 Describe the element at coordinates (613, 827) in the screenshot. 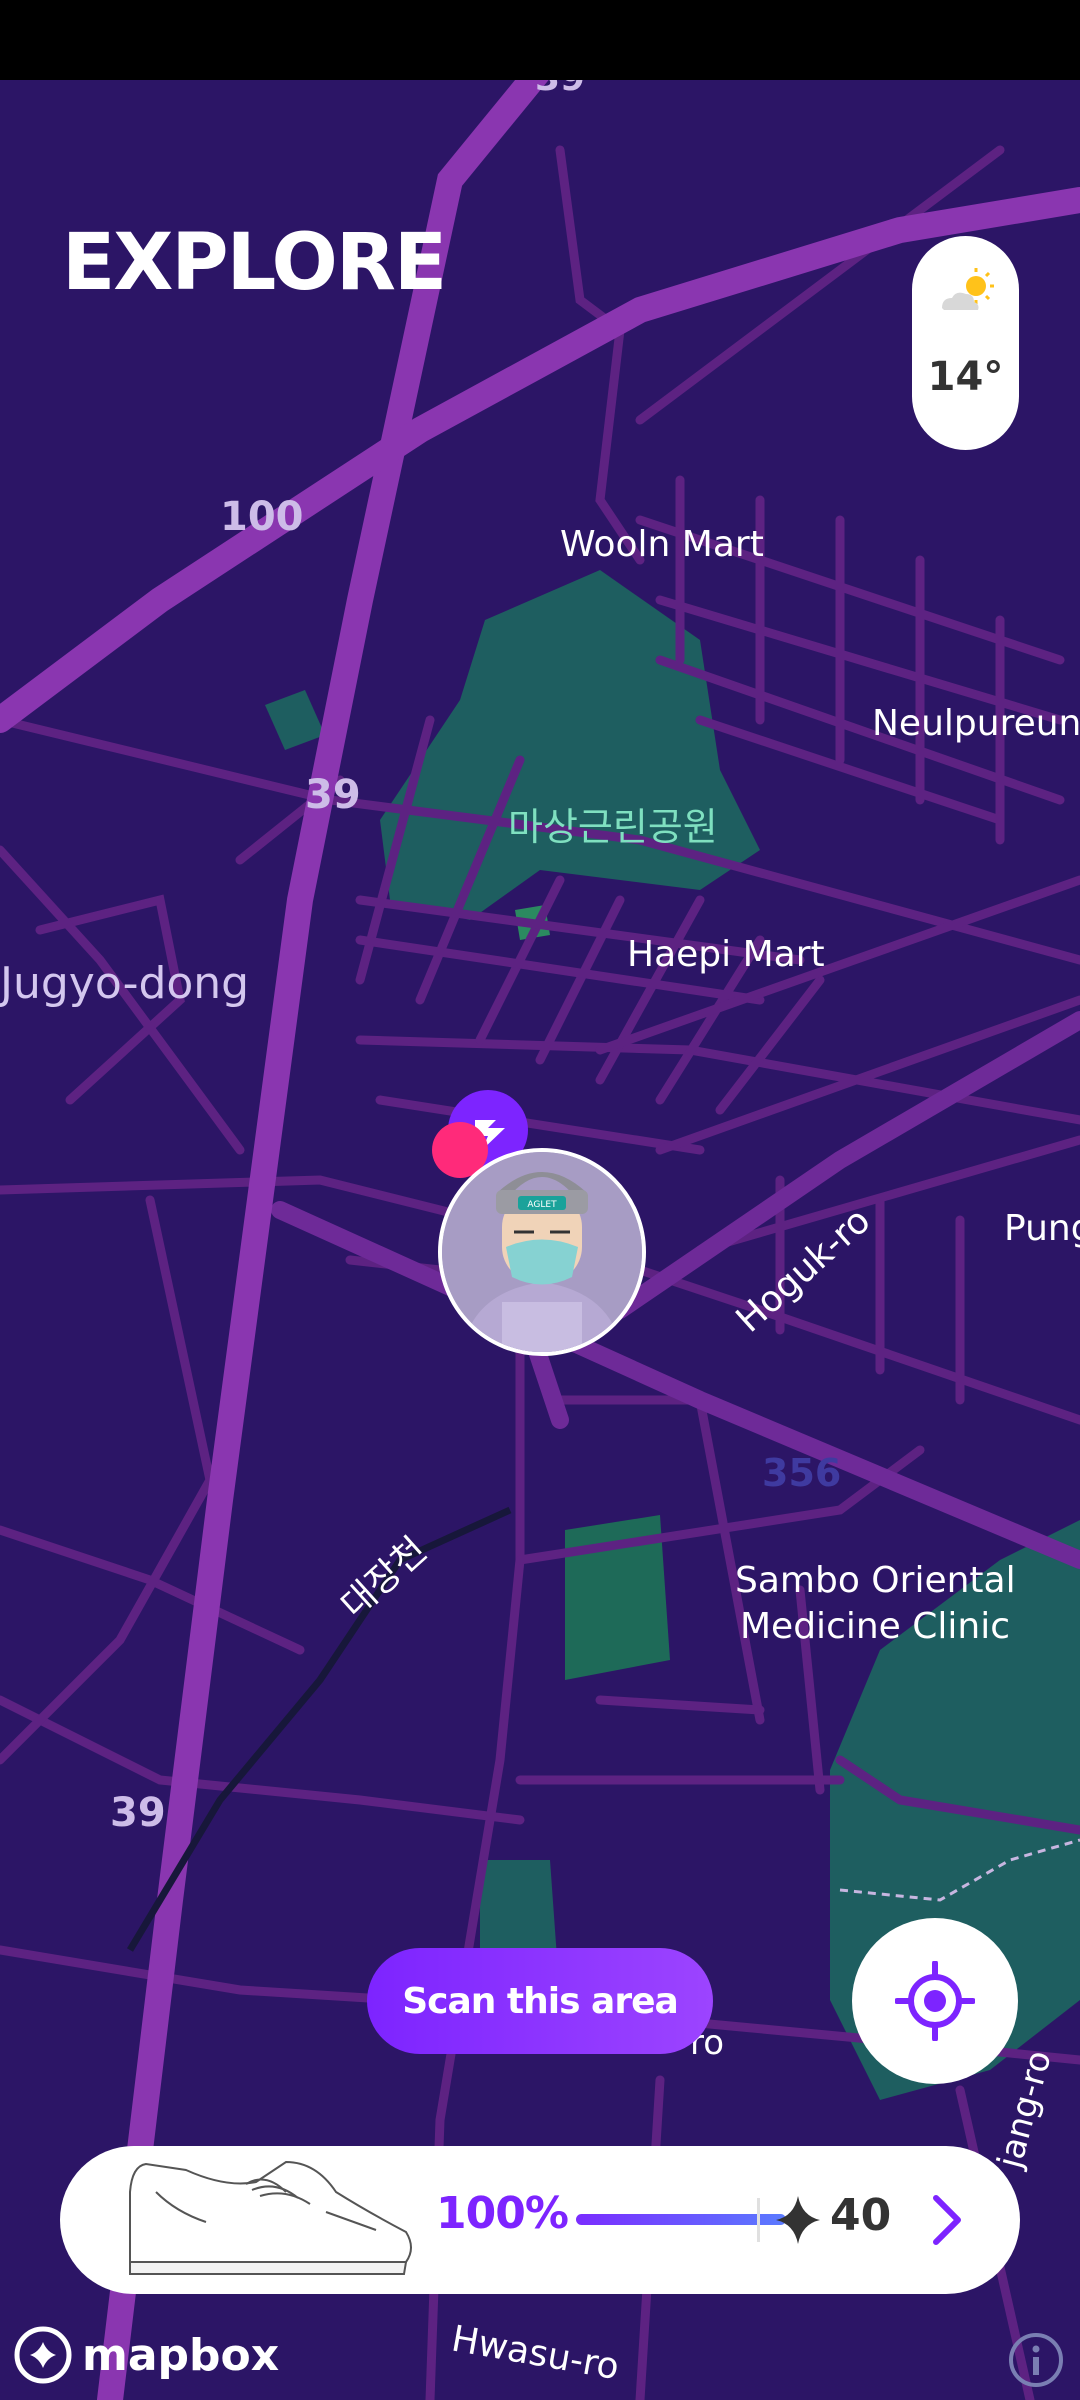

I see `label-park: 마상근린공원` at that location.